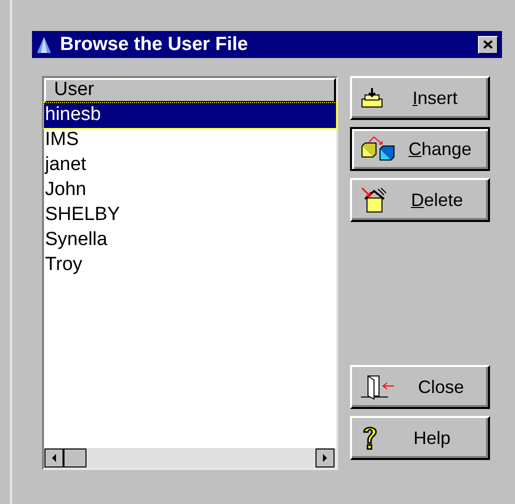 This screenshot has height=504, width=515. What do you see at coordinates (190, 265) in the screenshot?
I see `list-row: Troy` at bounding box center [190, 265].